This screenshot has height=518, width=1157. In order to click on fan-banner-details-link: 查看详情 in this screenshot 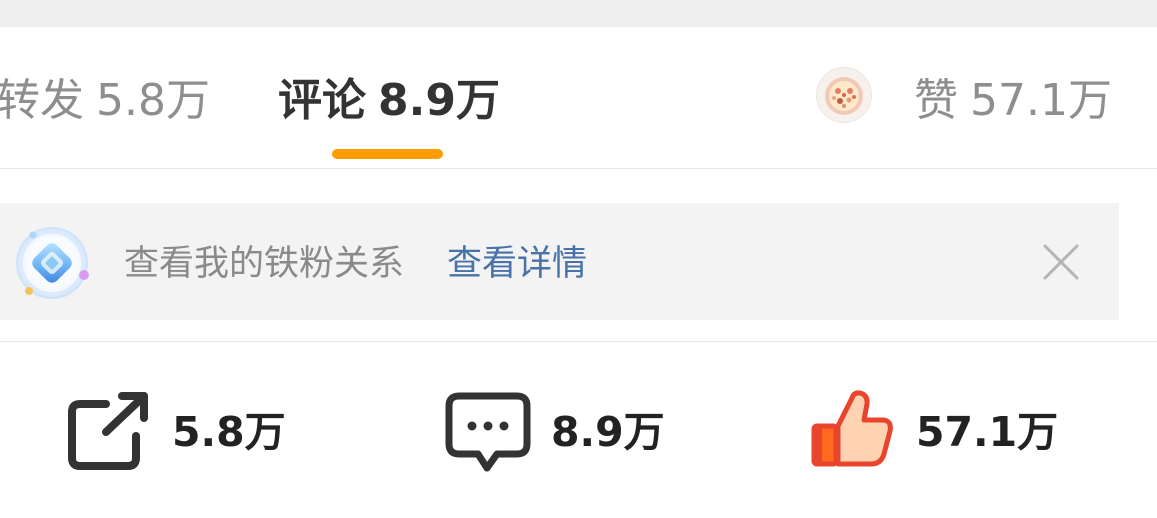, I will do `click(517, 264)`.